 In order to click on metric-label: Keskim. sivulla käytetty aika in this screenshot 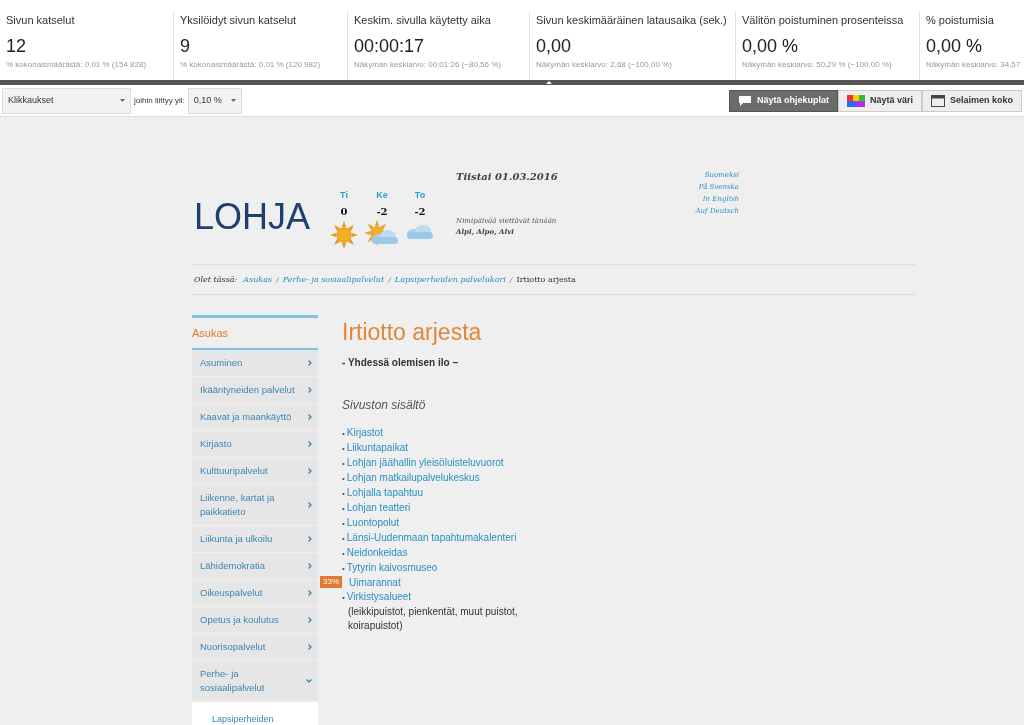, I will do `click(423, 20)`.